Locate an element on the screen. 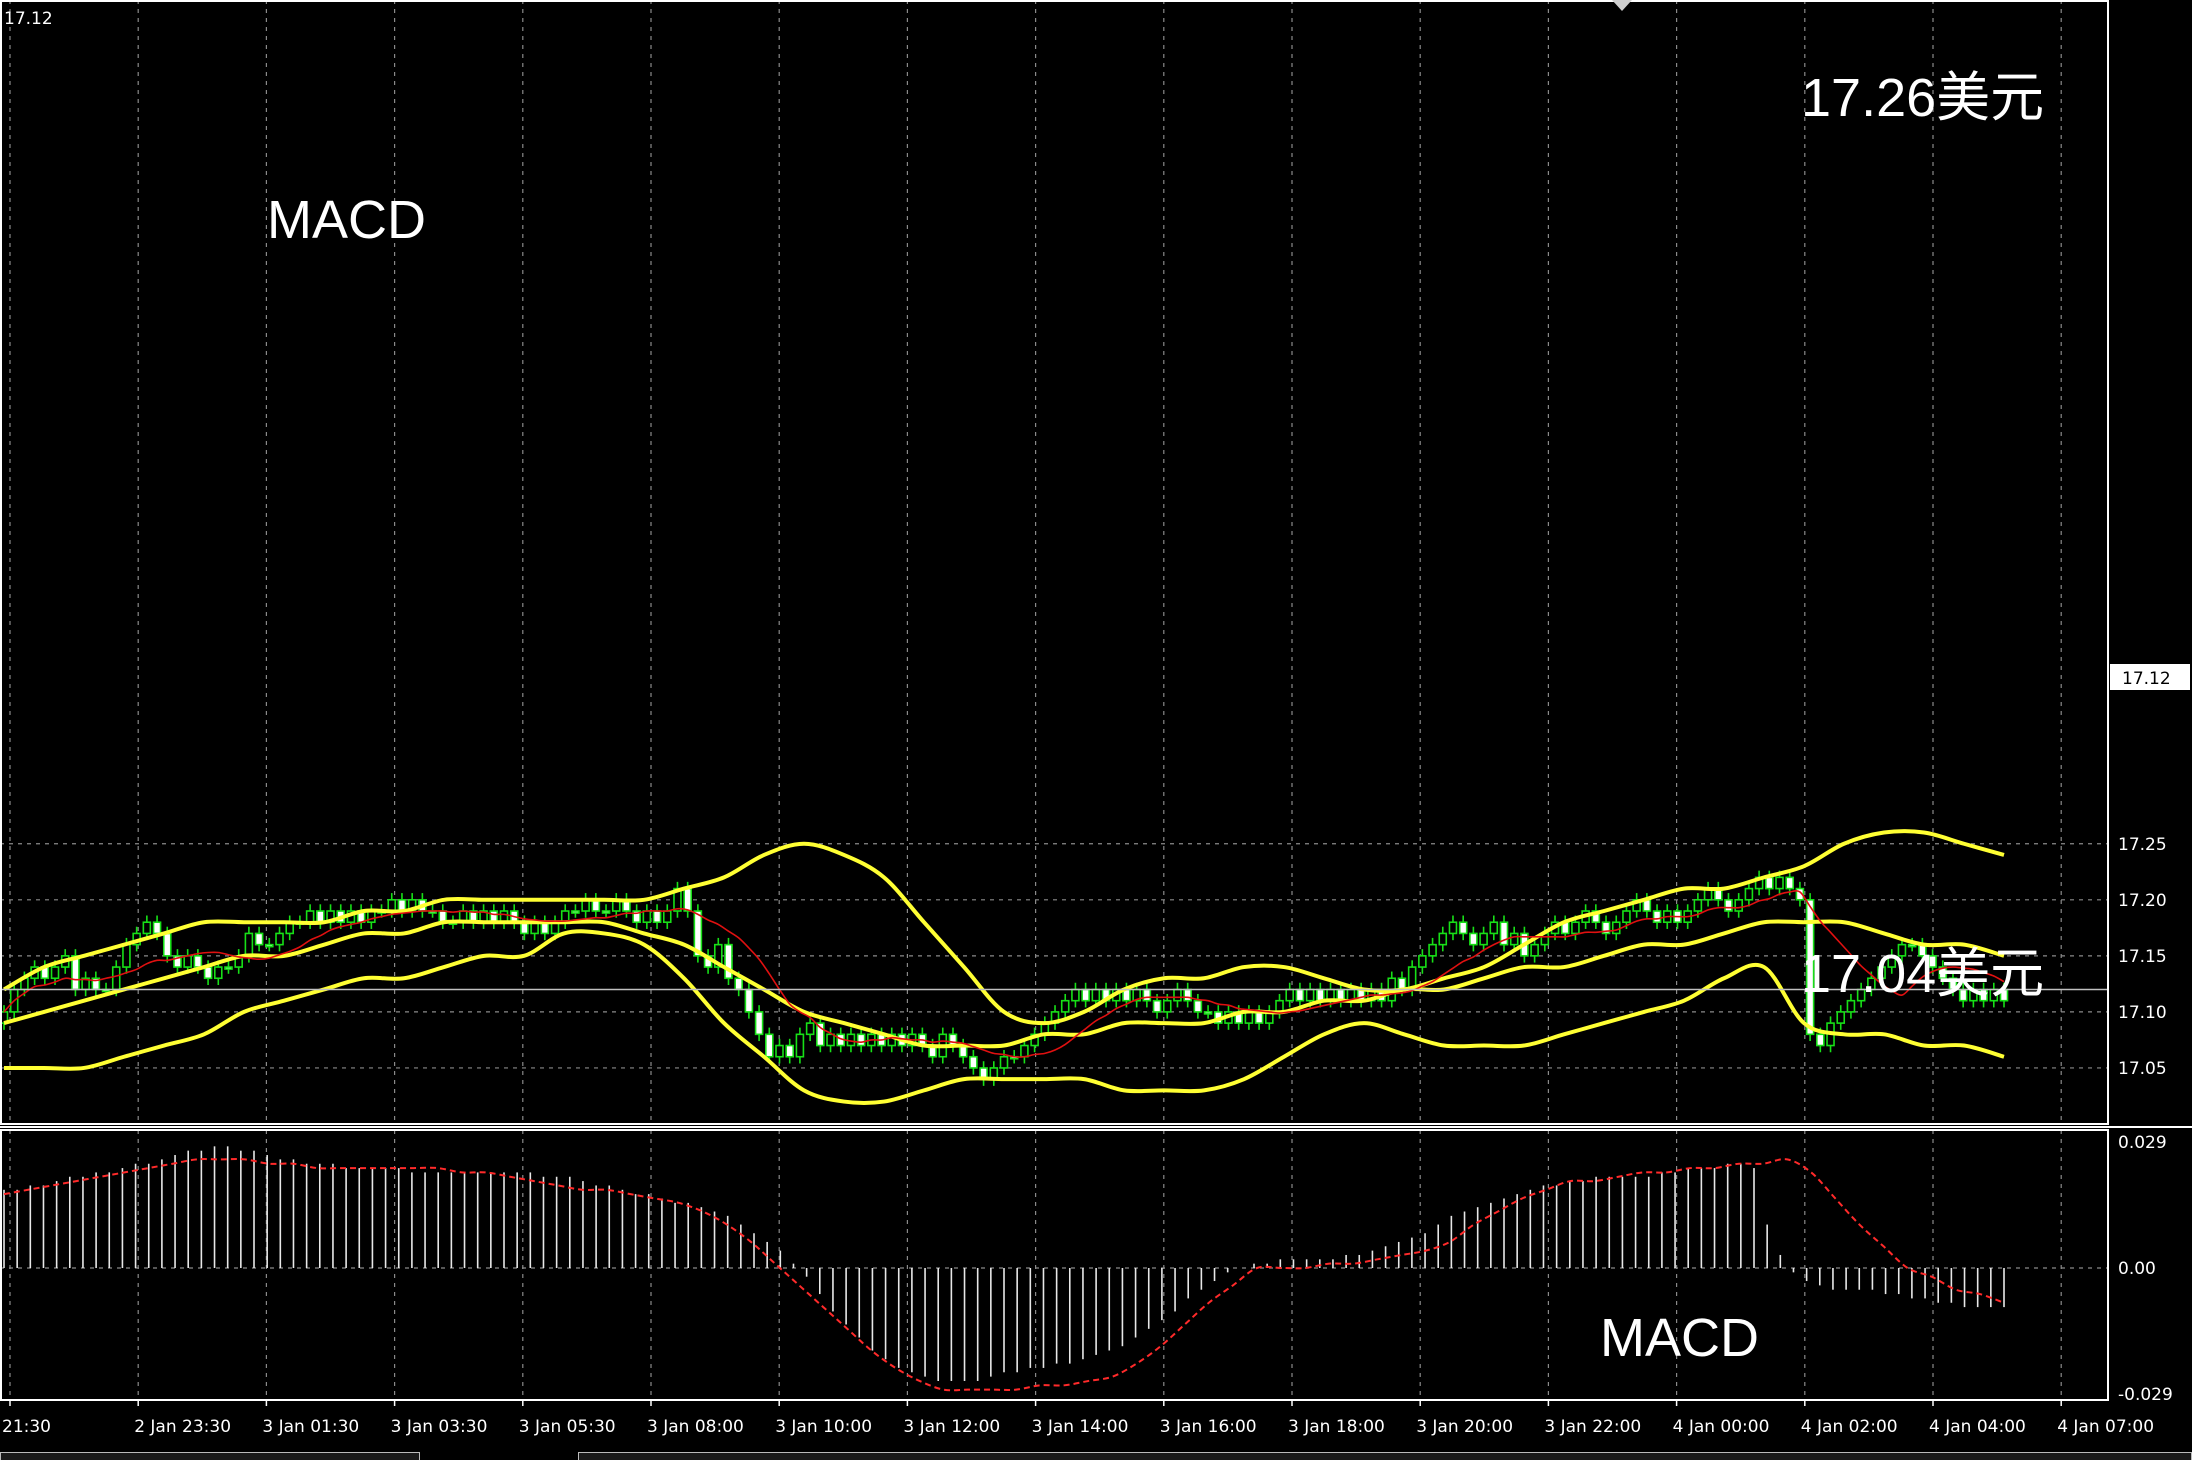 Image resolution: width=2192 pixels, height=1460 pixels. time-tick-label: 4 Jan 04:00 is located at coordinates (1977, 1427).